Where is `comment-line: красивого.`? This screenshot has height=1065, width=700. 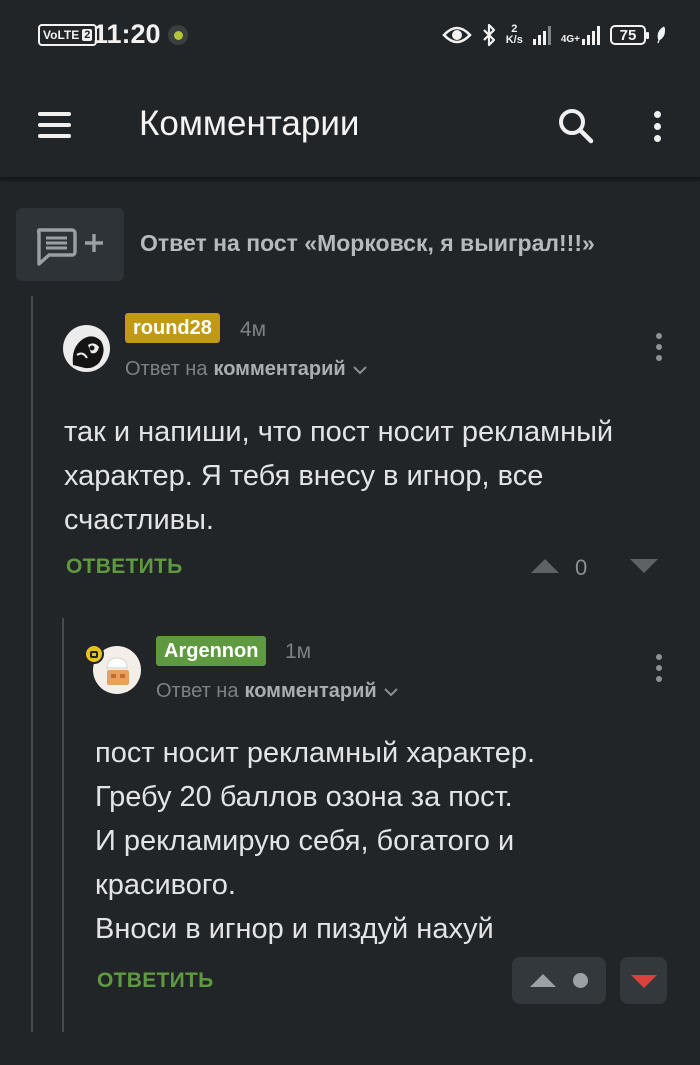
comment-line: красивого. is located at coordinates (165, 885).